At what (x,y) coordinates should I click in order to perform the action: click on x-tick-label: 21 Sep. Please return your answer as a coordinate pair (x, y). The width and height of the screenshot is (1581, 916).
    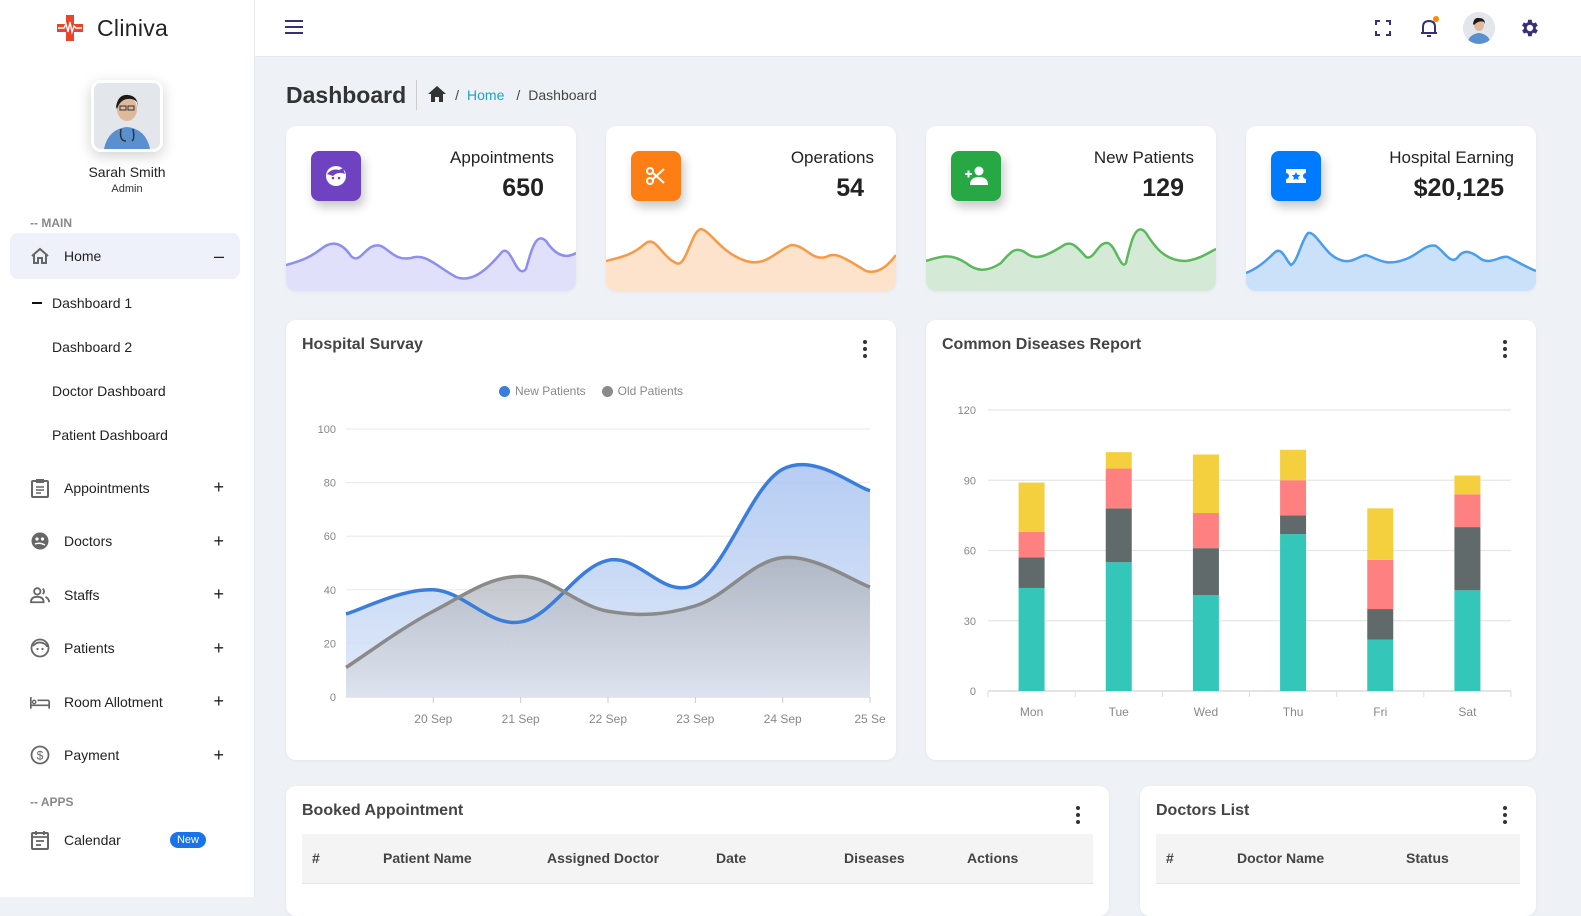
    Looking at the image, I should click on (521, 719).